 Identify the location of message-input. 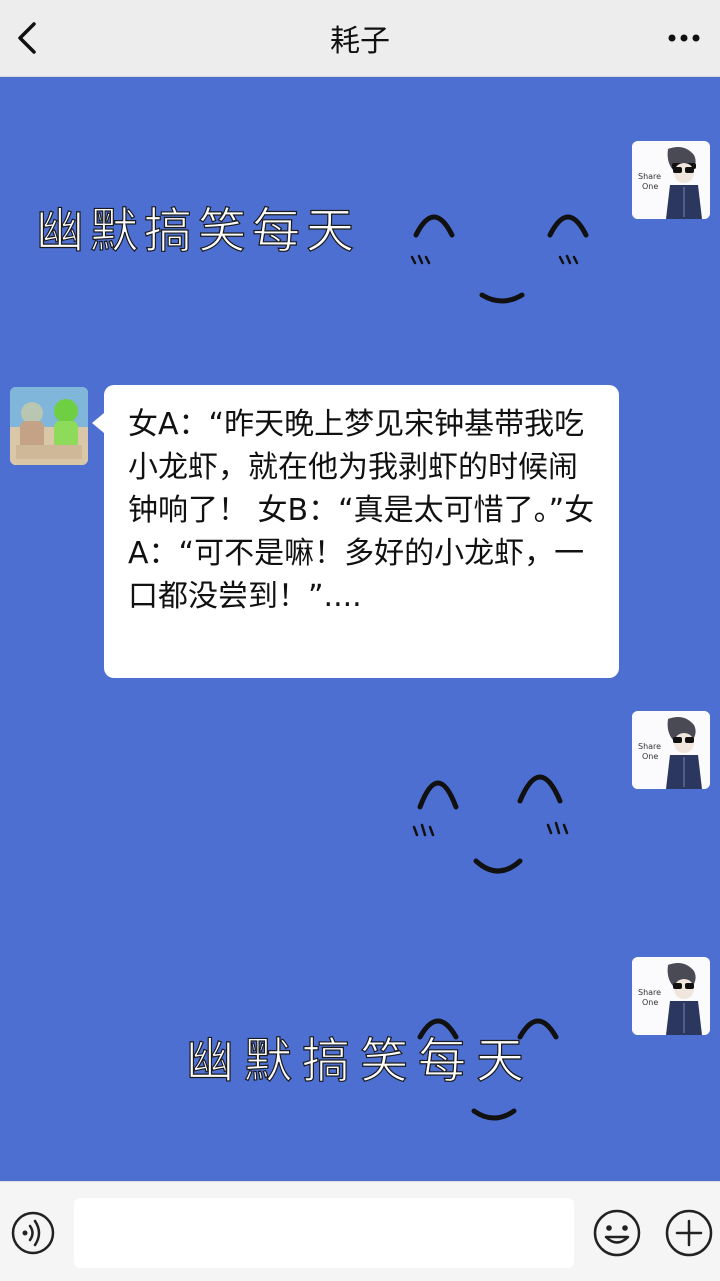
(324, 1233).